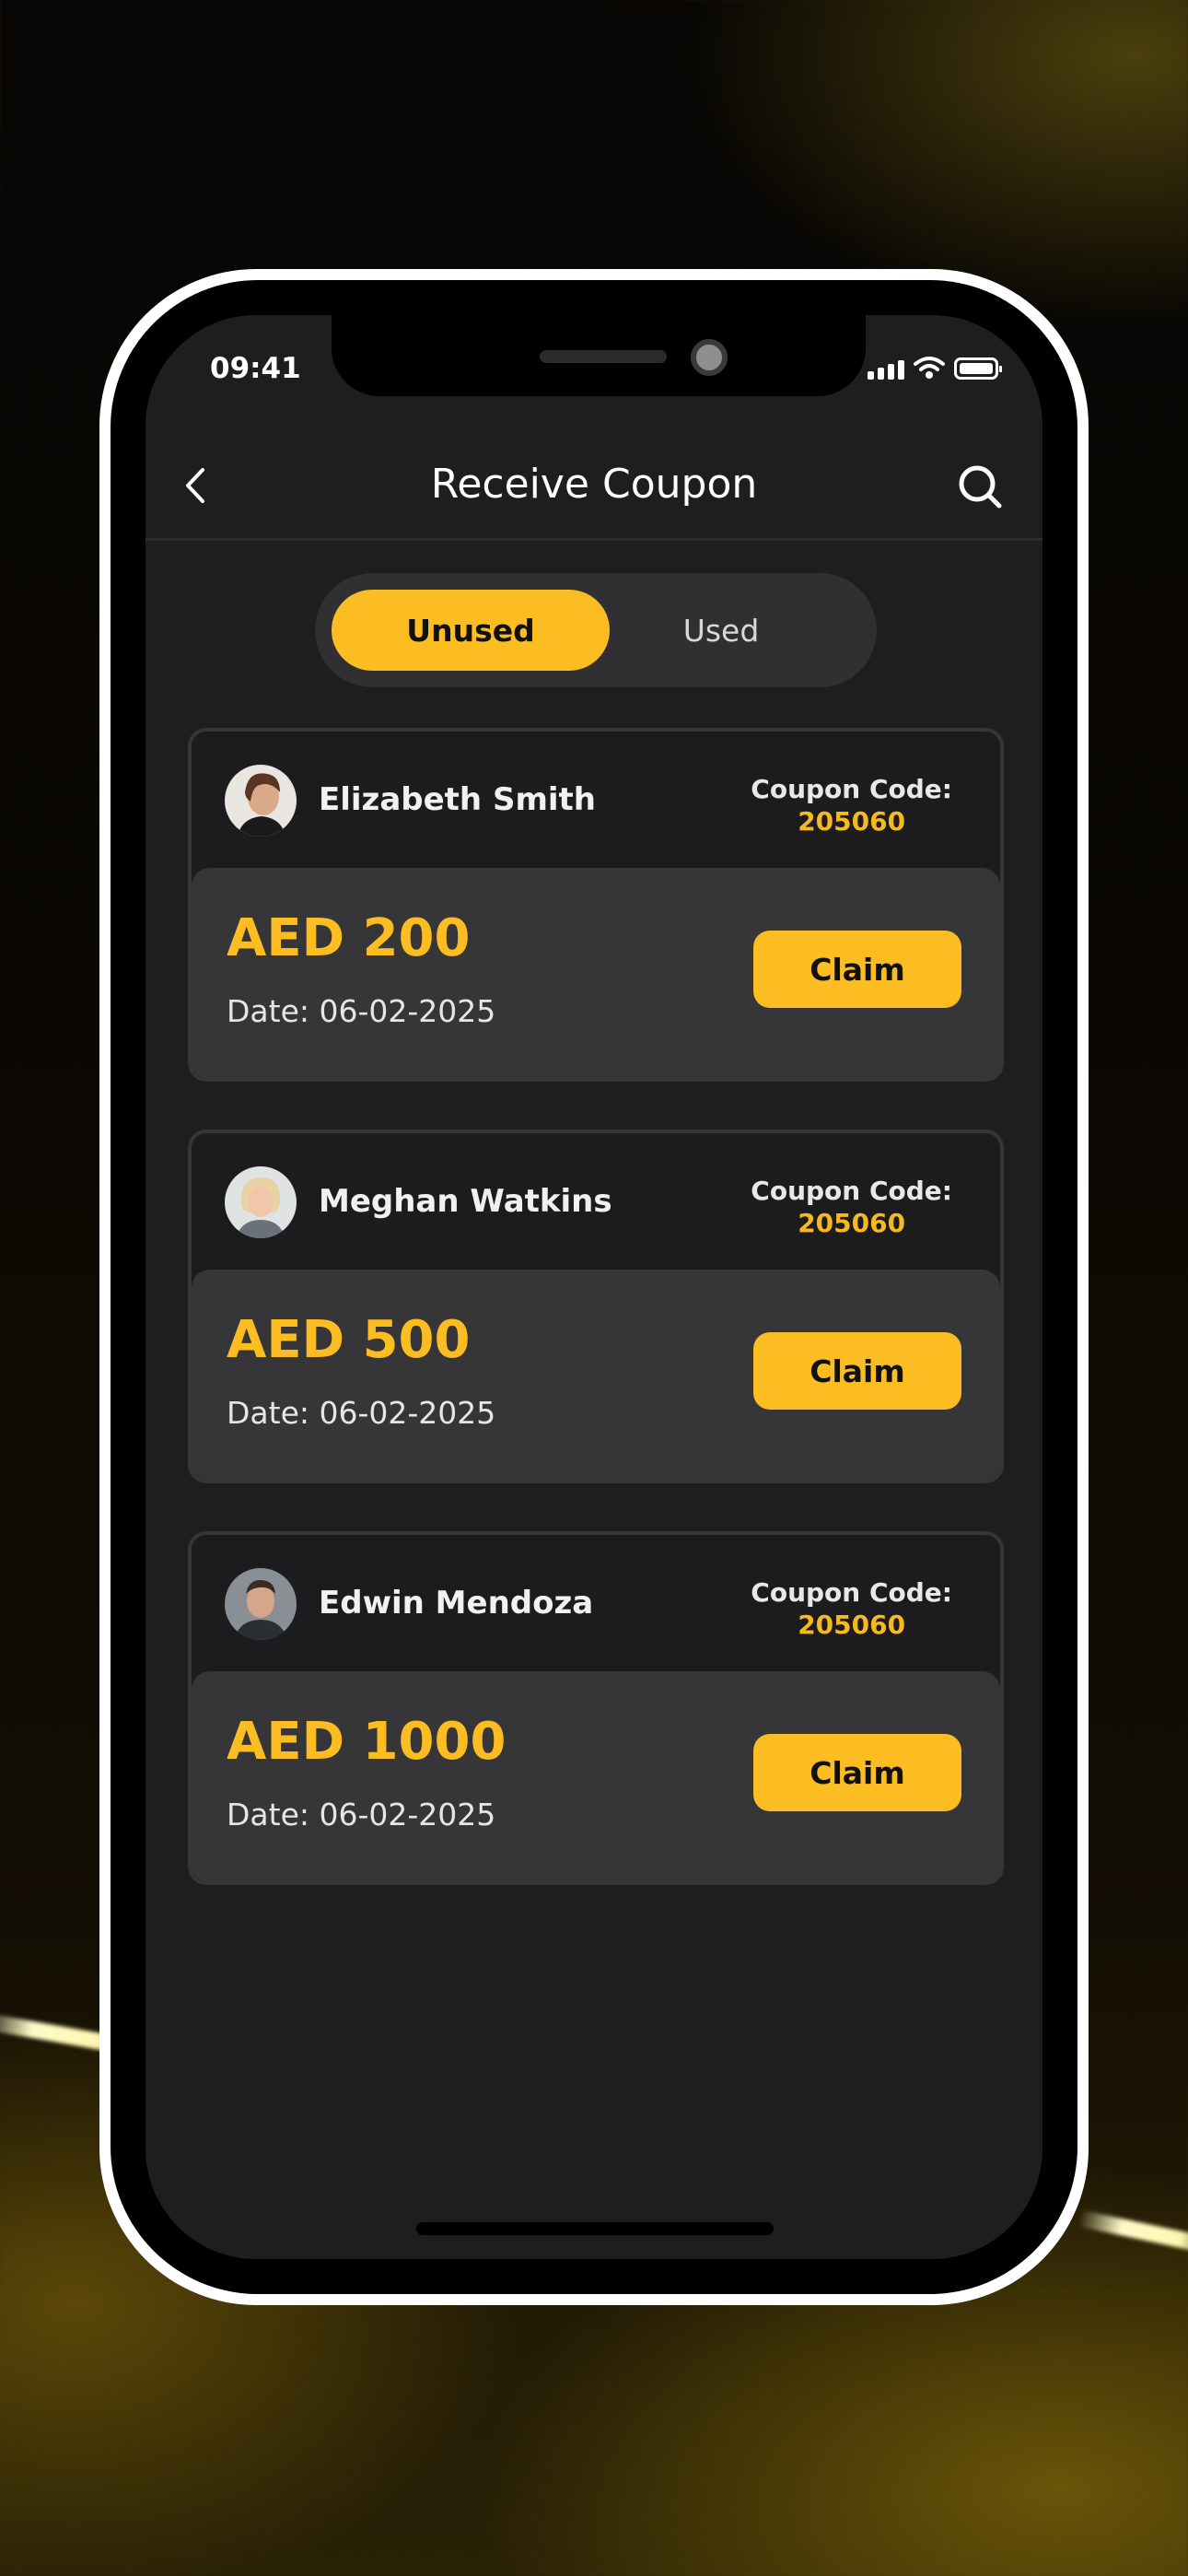 This screenshot has height=2576, width=1188. I want to click on status-icons, so click(935, 368).